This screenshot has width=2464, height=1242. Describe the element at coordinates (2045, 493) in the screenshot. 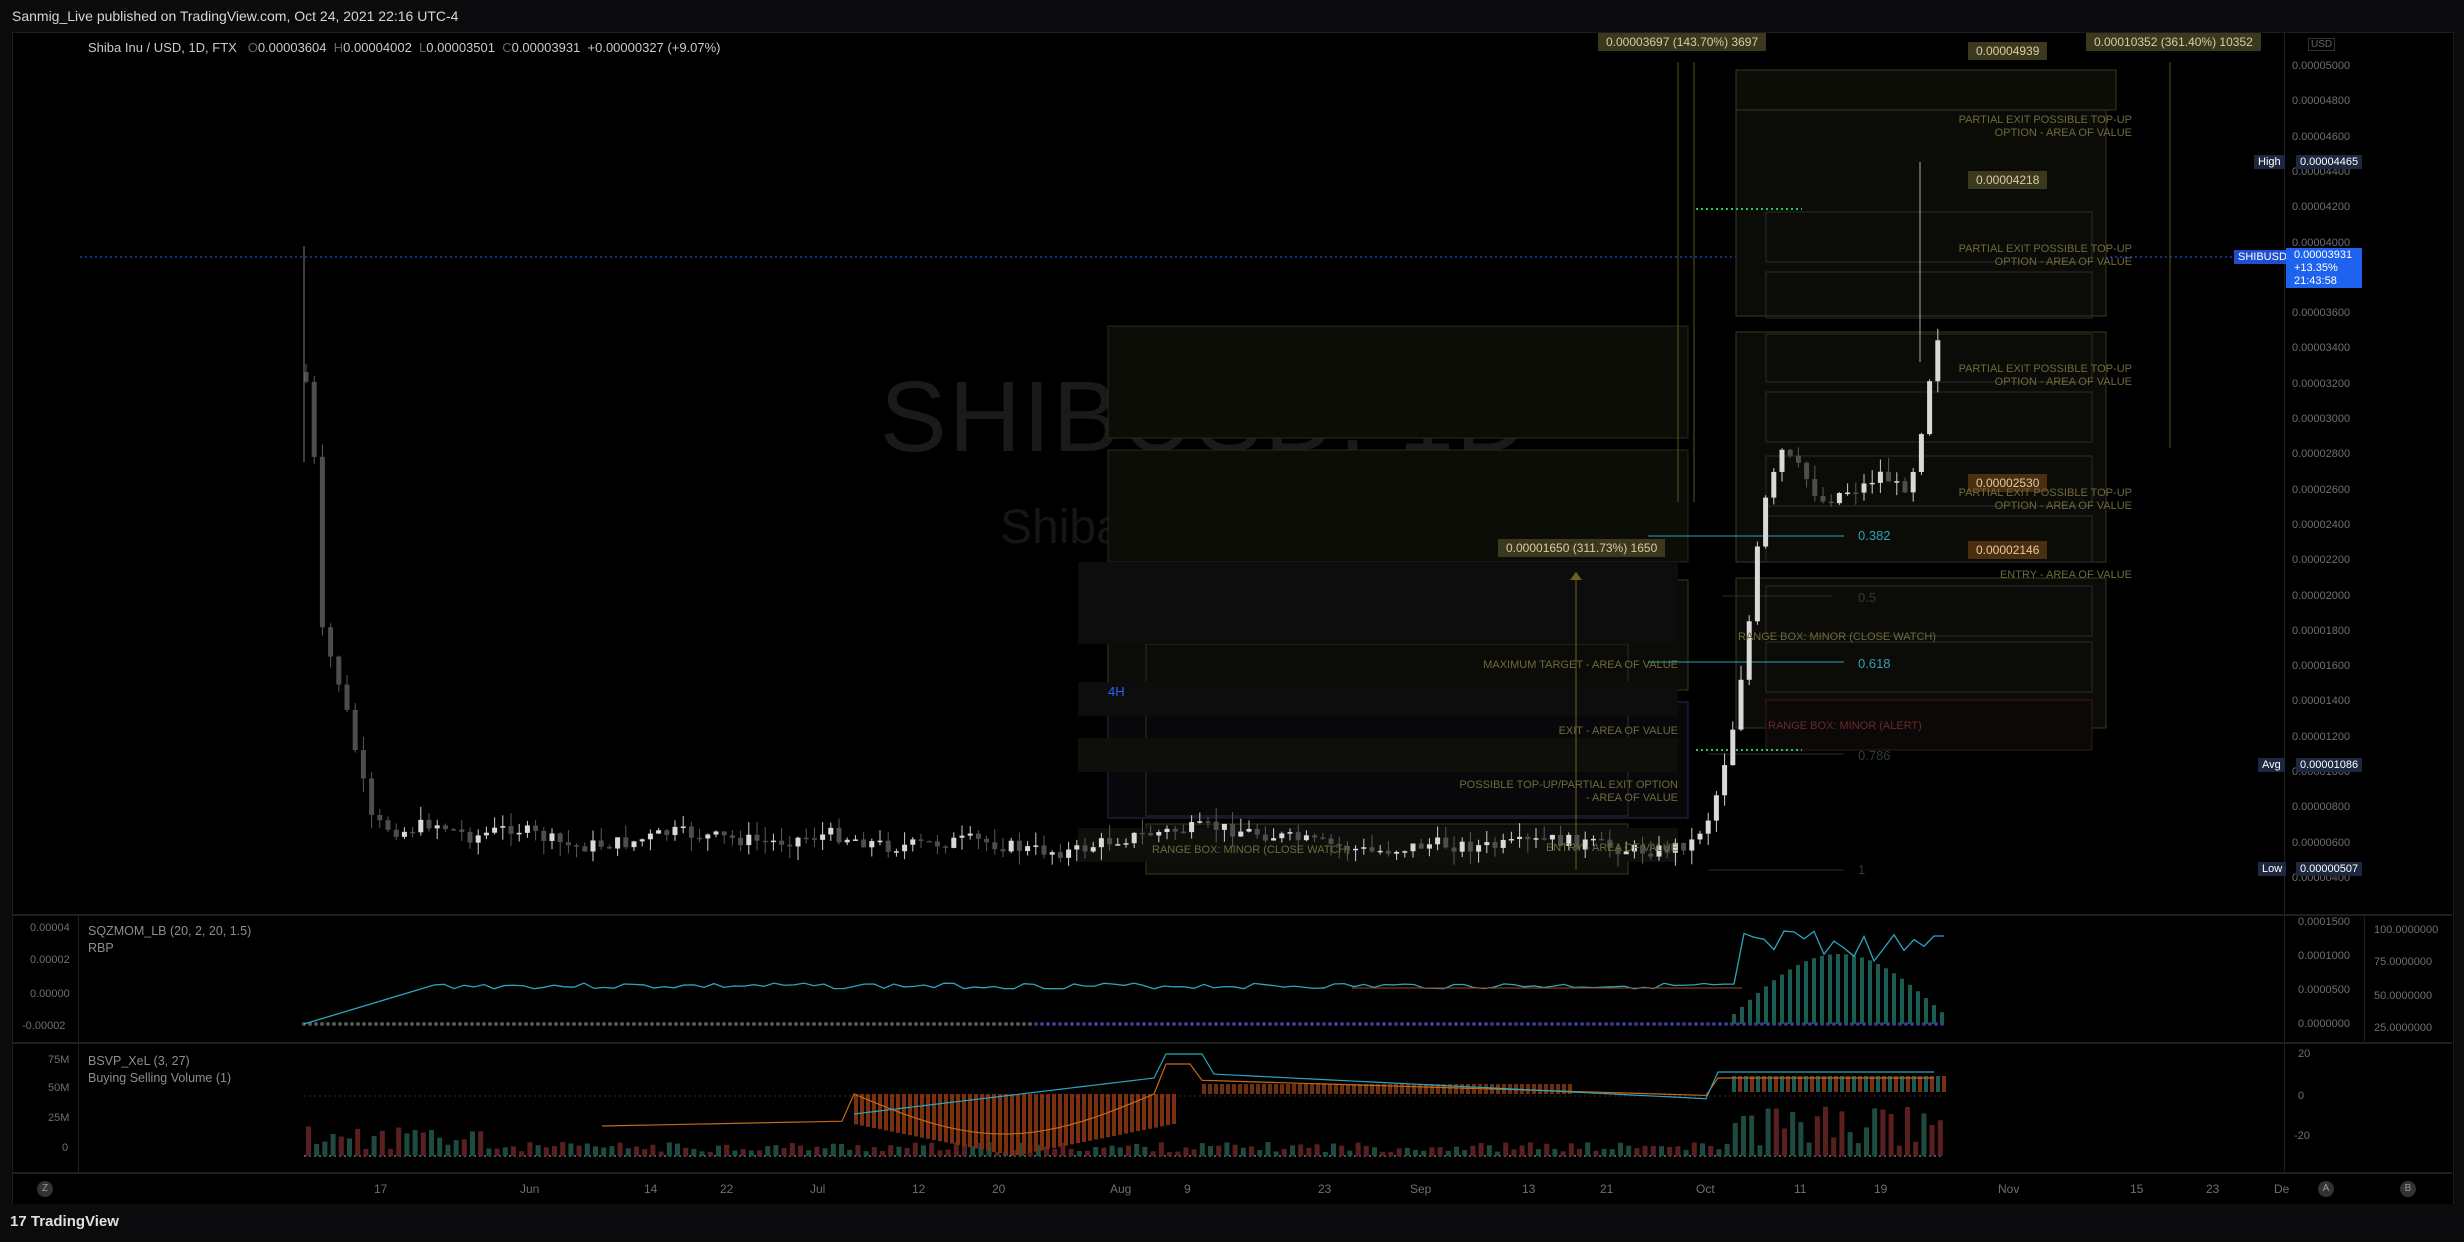

I see `zone-label-line: PARTIAL EXIT POSSIBLE TOP-UP` at that location.